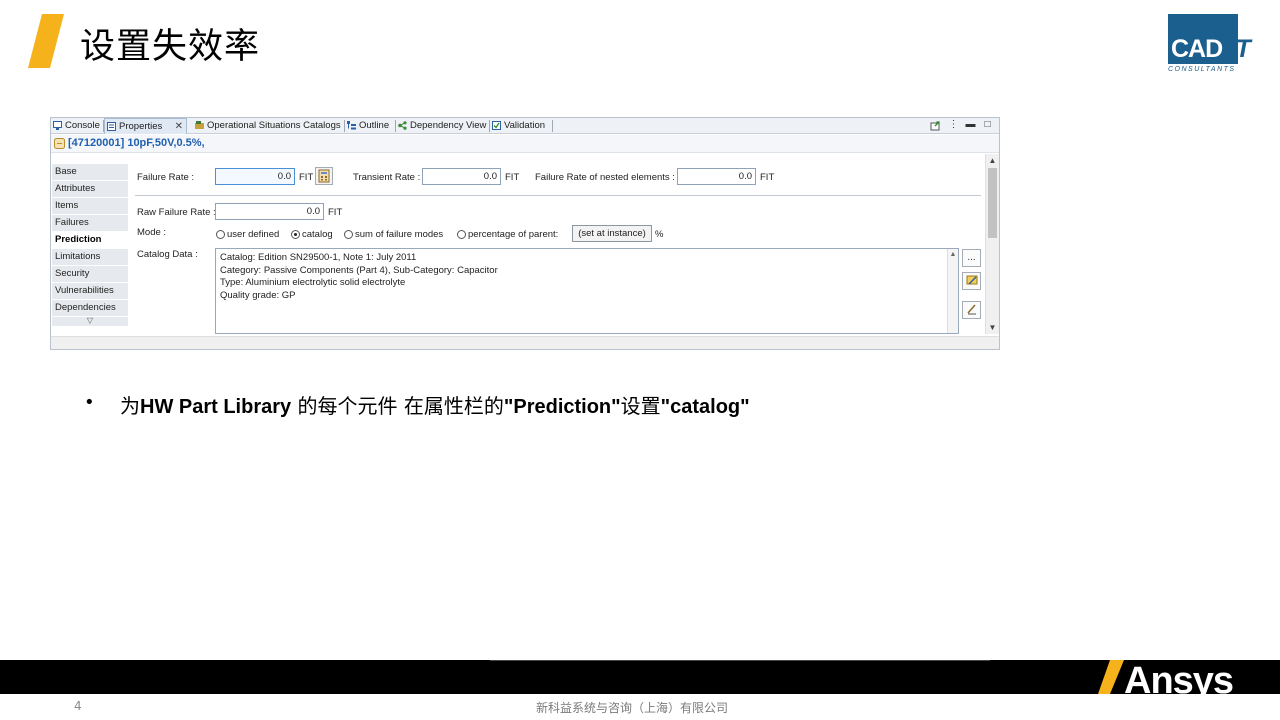 This screenshot has width=1280, height=720. What do you see at coordinates (953, 125) in the screenshot?
I see `view-menu-icon: ⋮` at bounding box center [953, 125].